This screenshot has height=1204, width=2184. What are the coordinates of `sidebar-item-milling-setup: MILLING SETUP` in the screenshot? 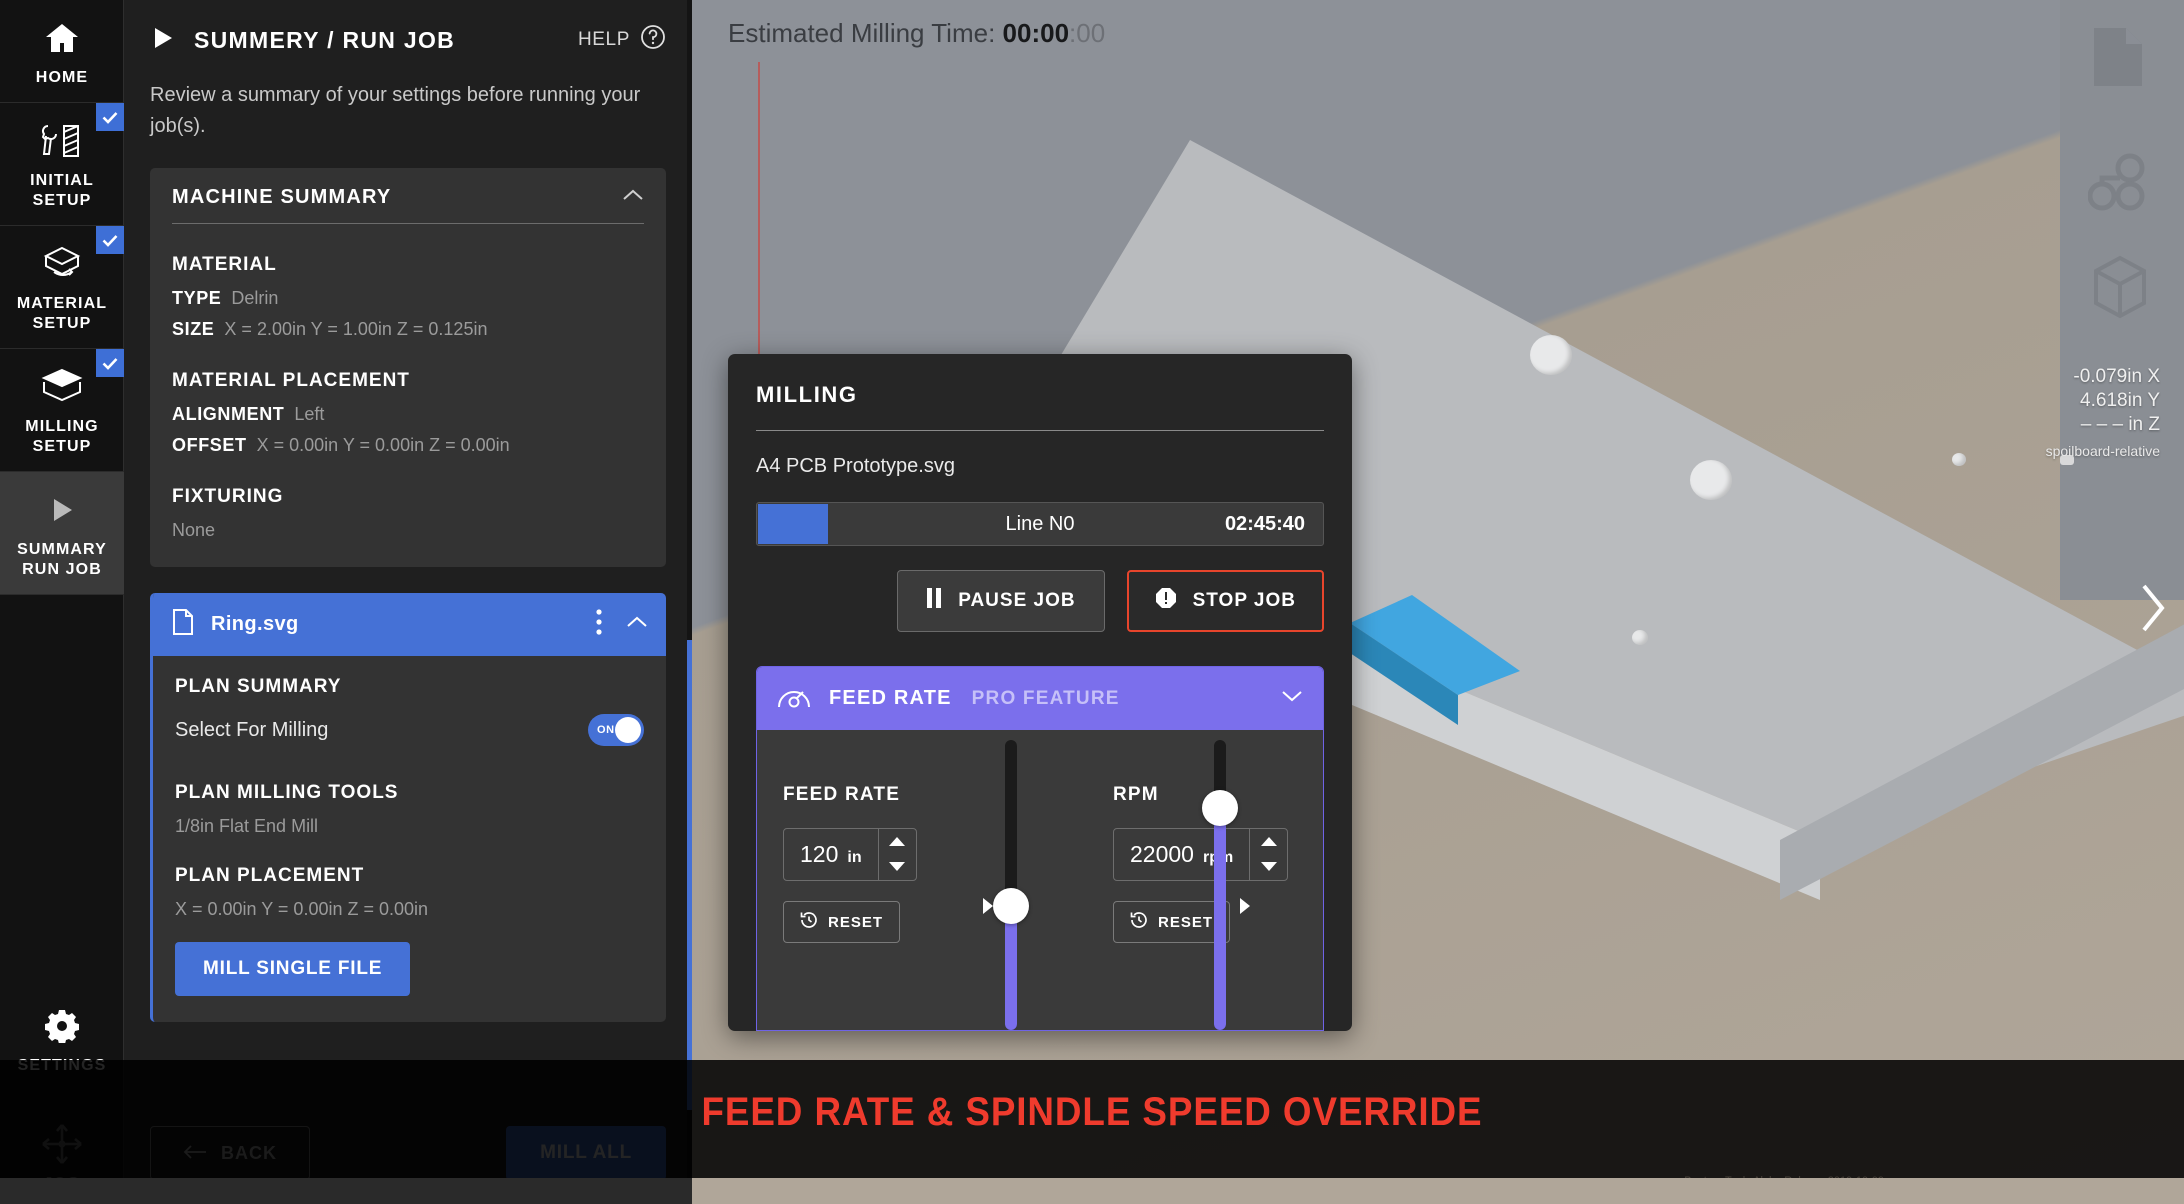 It's located at (62, 410).